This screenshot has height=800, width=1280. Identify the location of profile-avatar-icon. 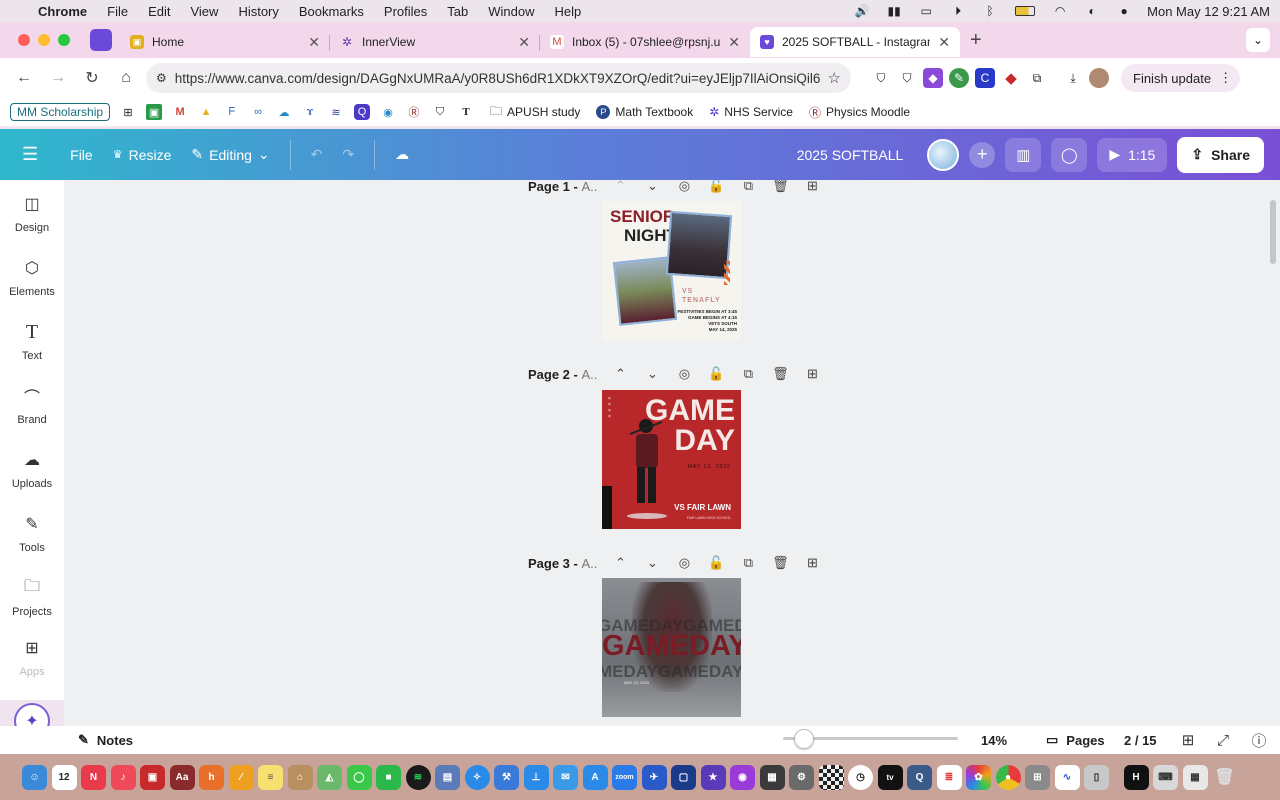
(1099, 78).